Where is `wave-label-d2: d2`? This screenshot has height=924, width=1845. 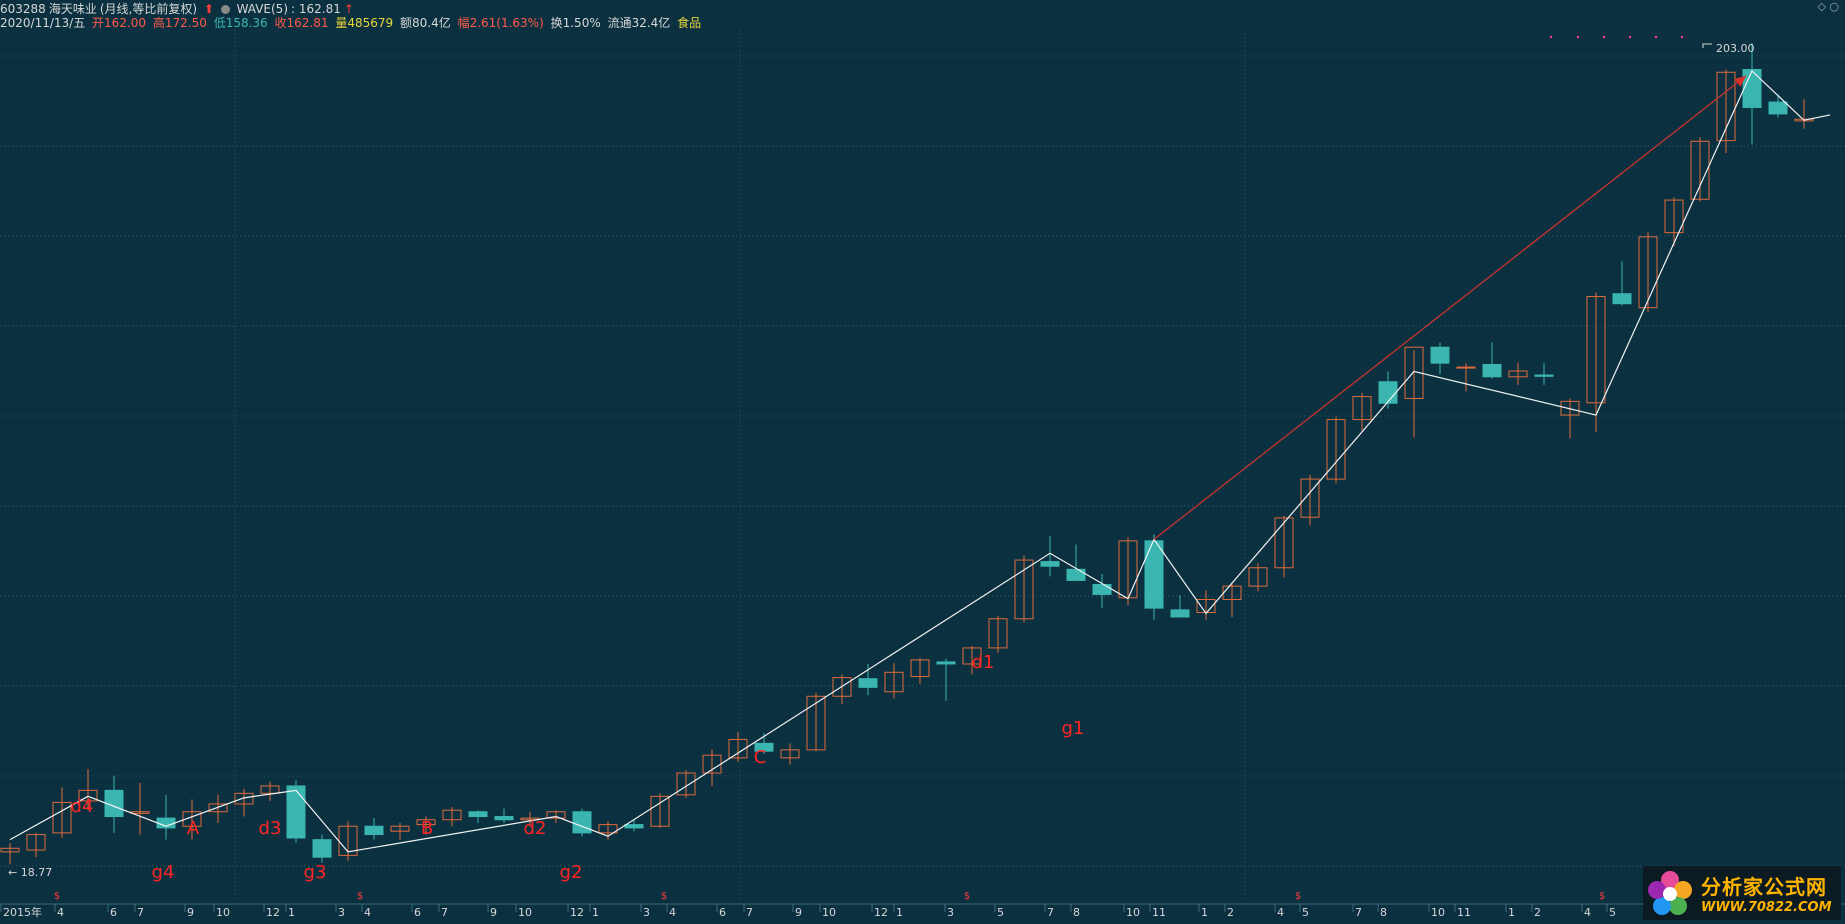 wave-label-d2: d2 is located at coordinates (535, 828).